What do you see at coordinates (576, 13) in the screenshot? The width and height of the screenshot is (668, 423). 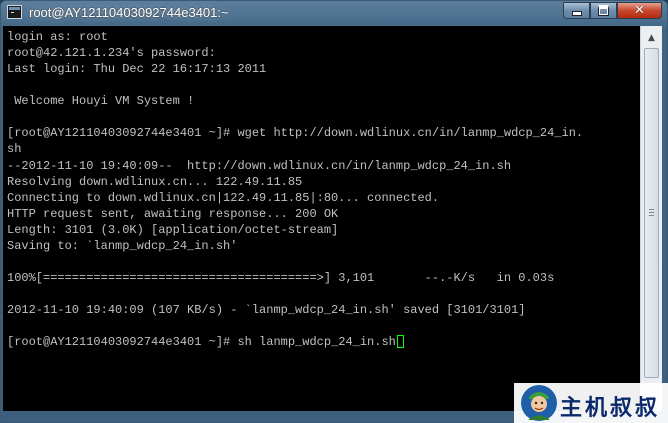 I see `minimize-icon` at bounding box center [576, 13].